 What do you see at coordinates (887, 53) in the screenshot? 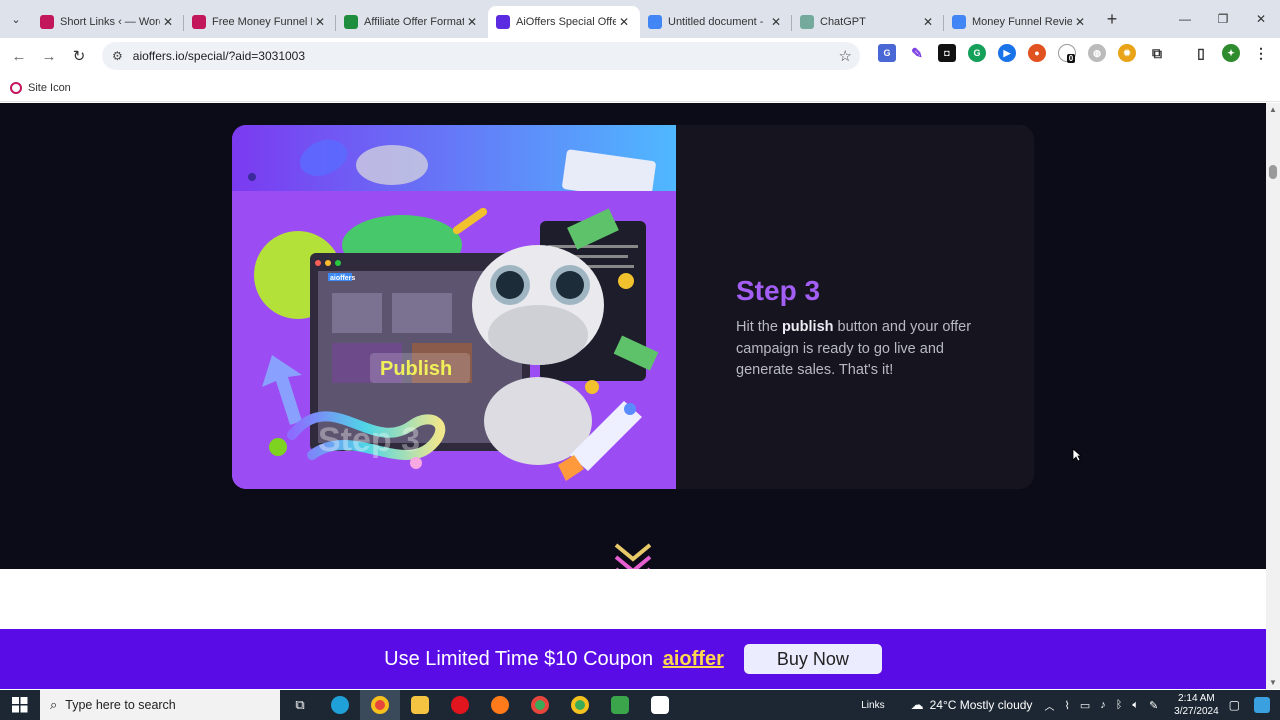
I see `translate-extension-icon: G` at bounding box center [887, 53].